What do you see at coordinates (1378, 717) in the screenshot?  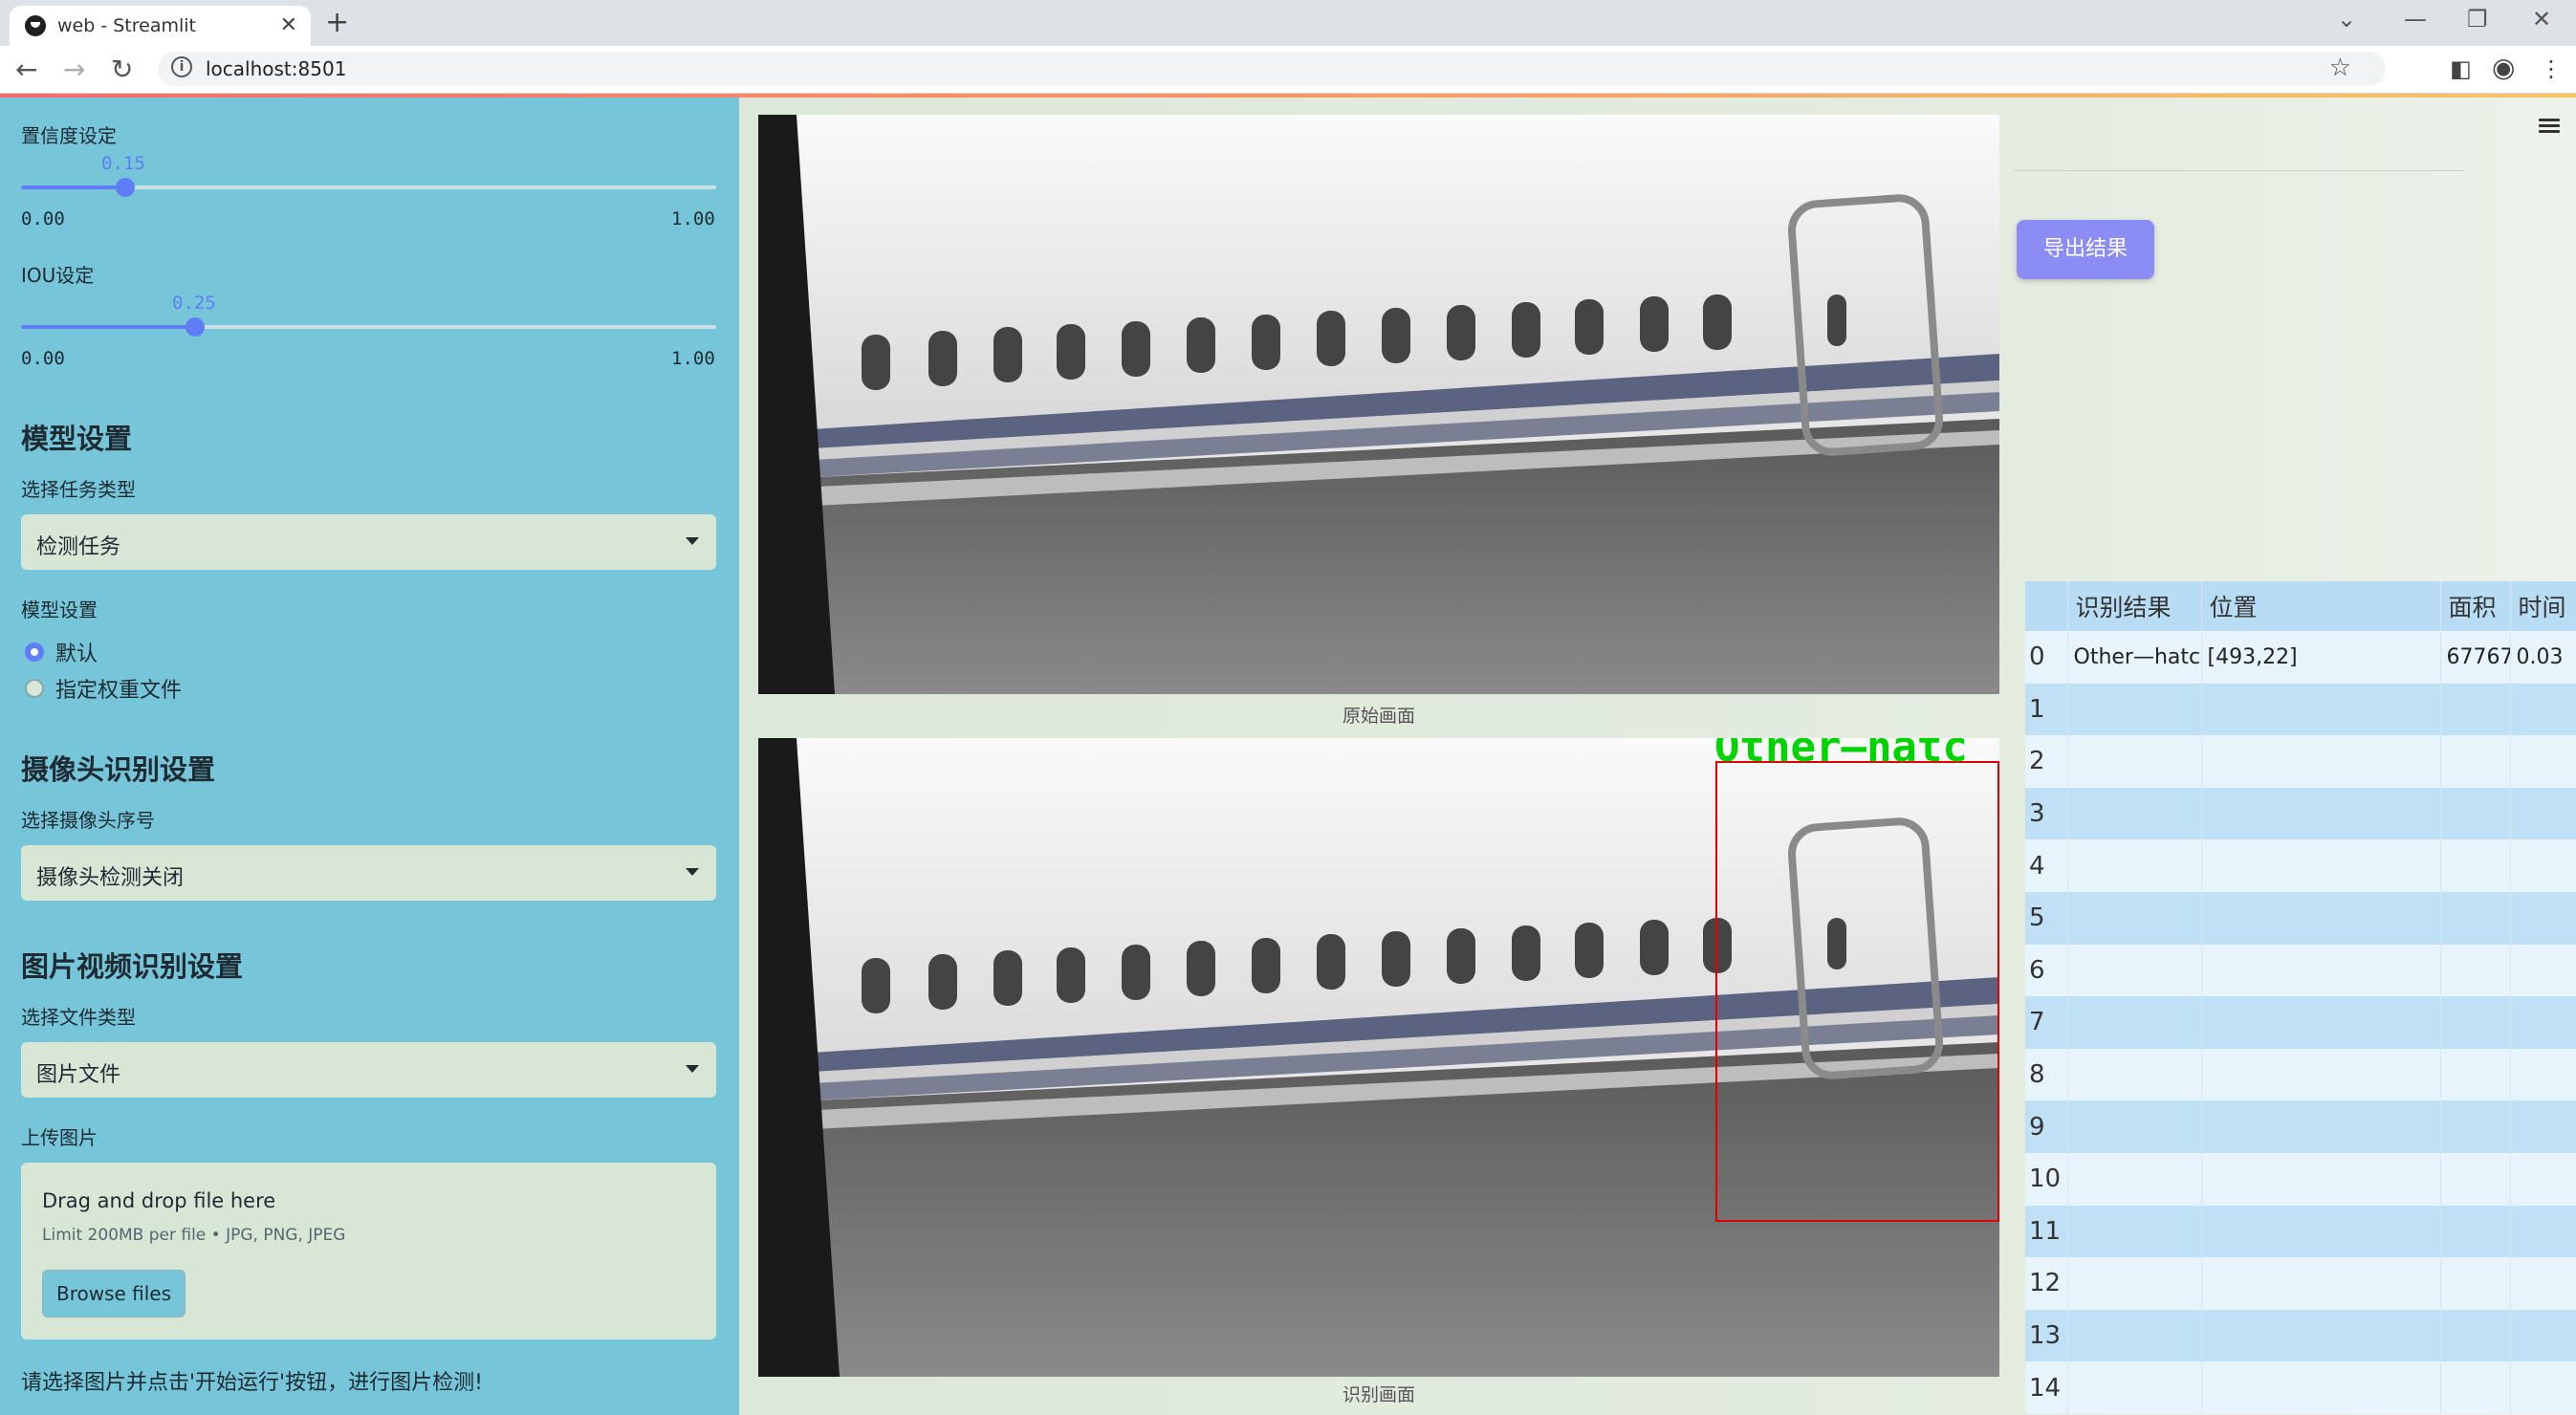 I see `original-caption: 原始画面` at bounding box center [1378, 717].